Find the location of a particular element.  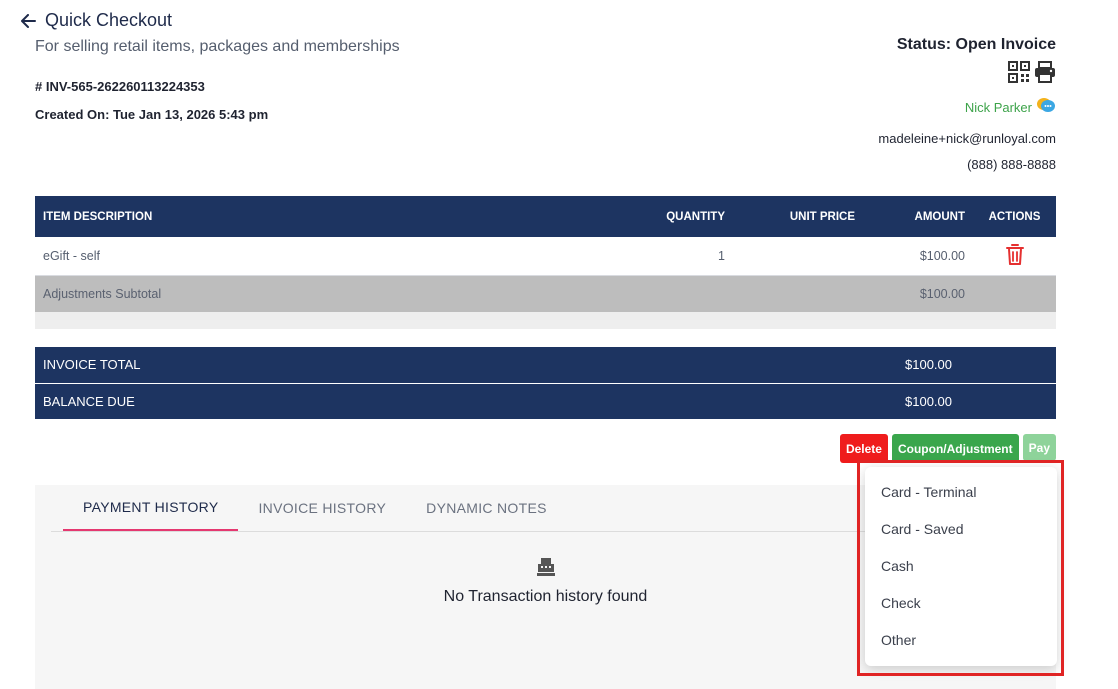

invoice-total-row: INVOICE TOTAL $100.00 is located at coordinates (545, 365).